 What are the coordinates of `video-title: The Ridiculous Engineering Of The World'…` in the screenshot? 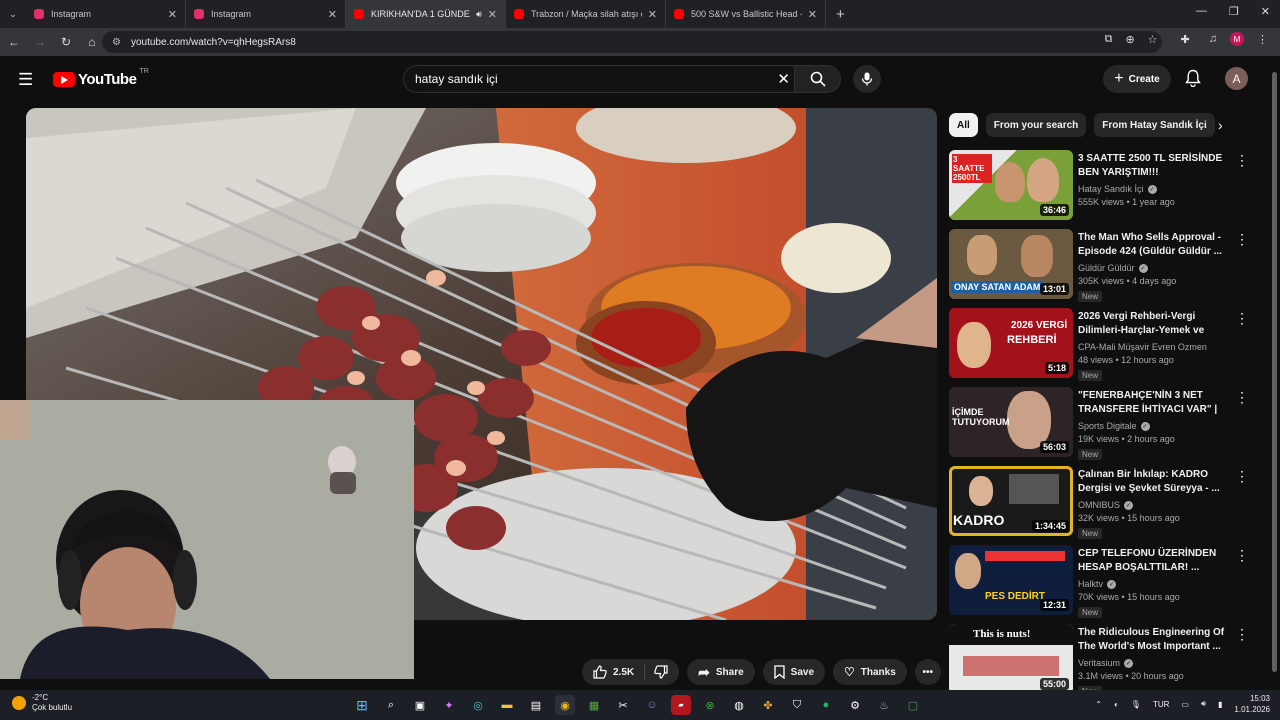 It's located at (1153, 640).